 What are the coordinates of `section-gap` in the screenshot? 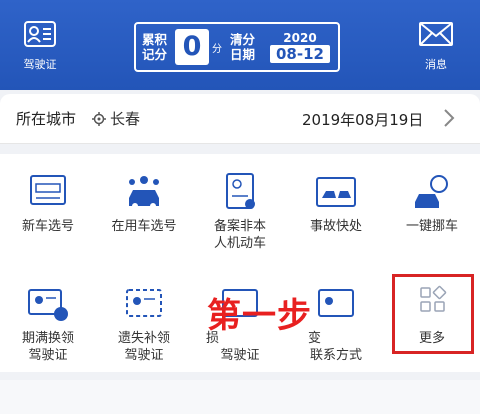 It's located at (240, 149).